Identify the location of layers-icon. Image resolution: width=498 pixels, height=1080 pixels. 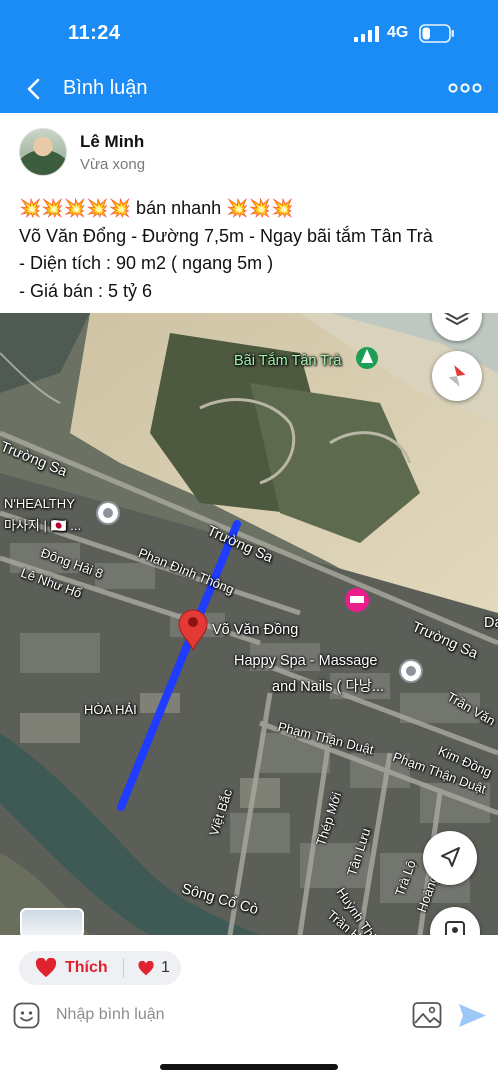
(457, 319).